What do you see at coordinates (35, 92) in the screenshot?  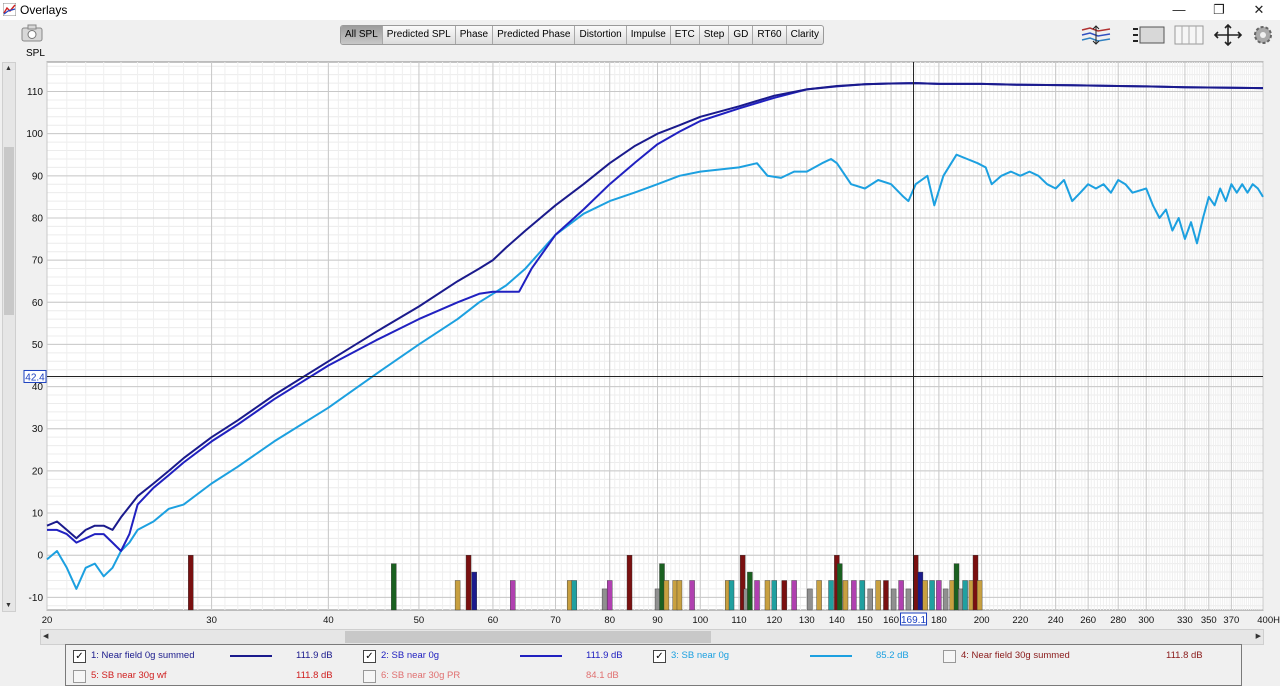 I see `y-tick-label: 110` at bounding box center [35, 92].